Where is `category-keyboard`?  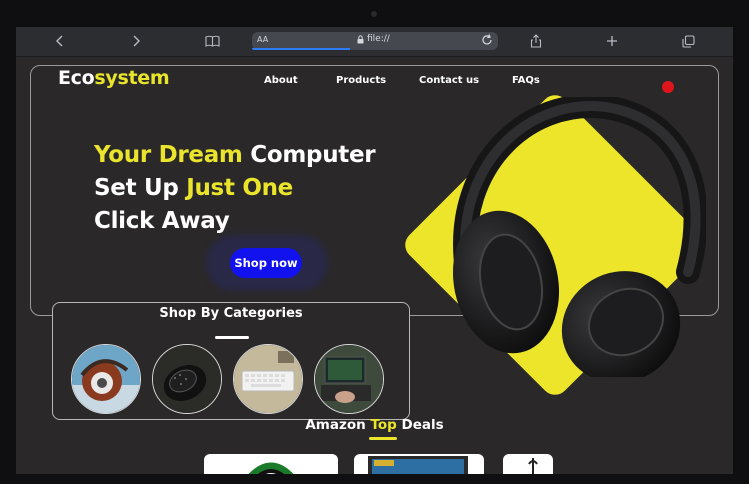 category-keyboard is located at coordinates (268, 379).